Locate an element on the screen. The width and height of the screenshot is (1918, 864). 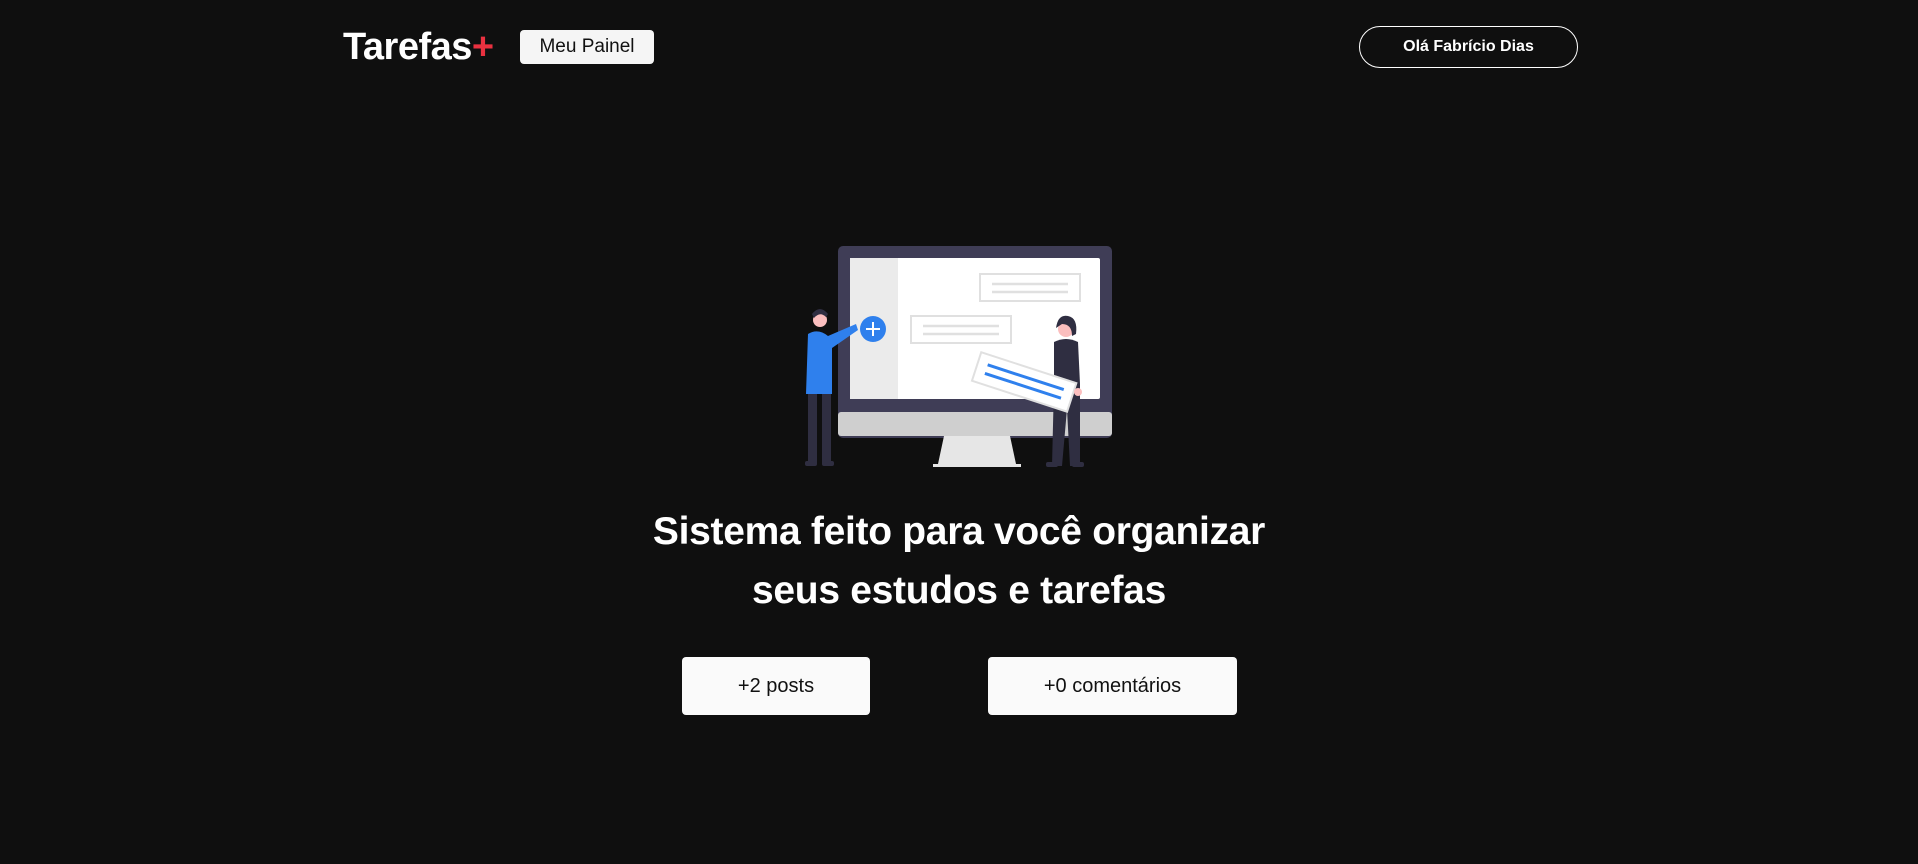
logo: Tarefas+ is located at coordinates (418, 47).